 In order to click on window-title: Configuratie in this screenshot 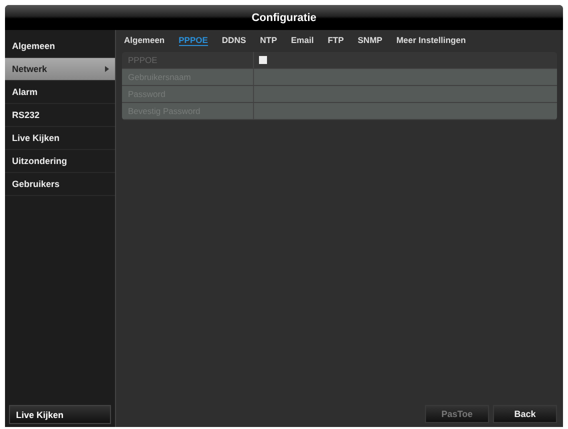, I will do `click(284, 17)`.